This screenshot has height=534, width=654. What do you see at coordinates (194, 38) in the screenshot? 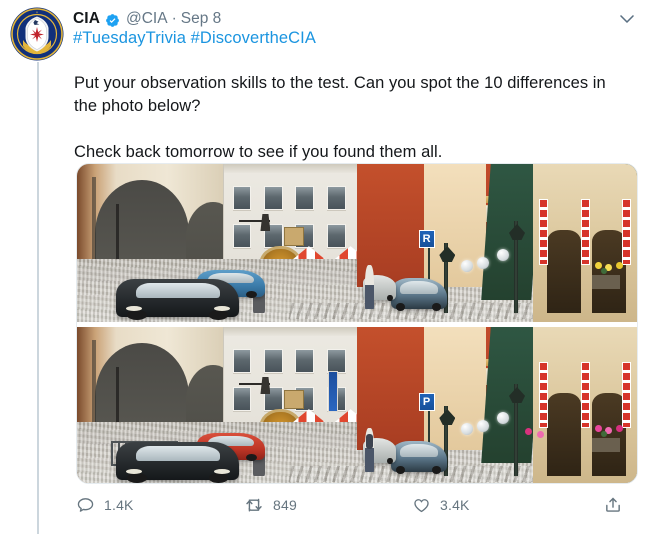
I see `hashtags-line: #TuesdayTrivia #DiscovertheCIA` at bounding box center [194, 38].